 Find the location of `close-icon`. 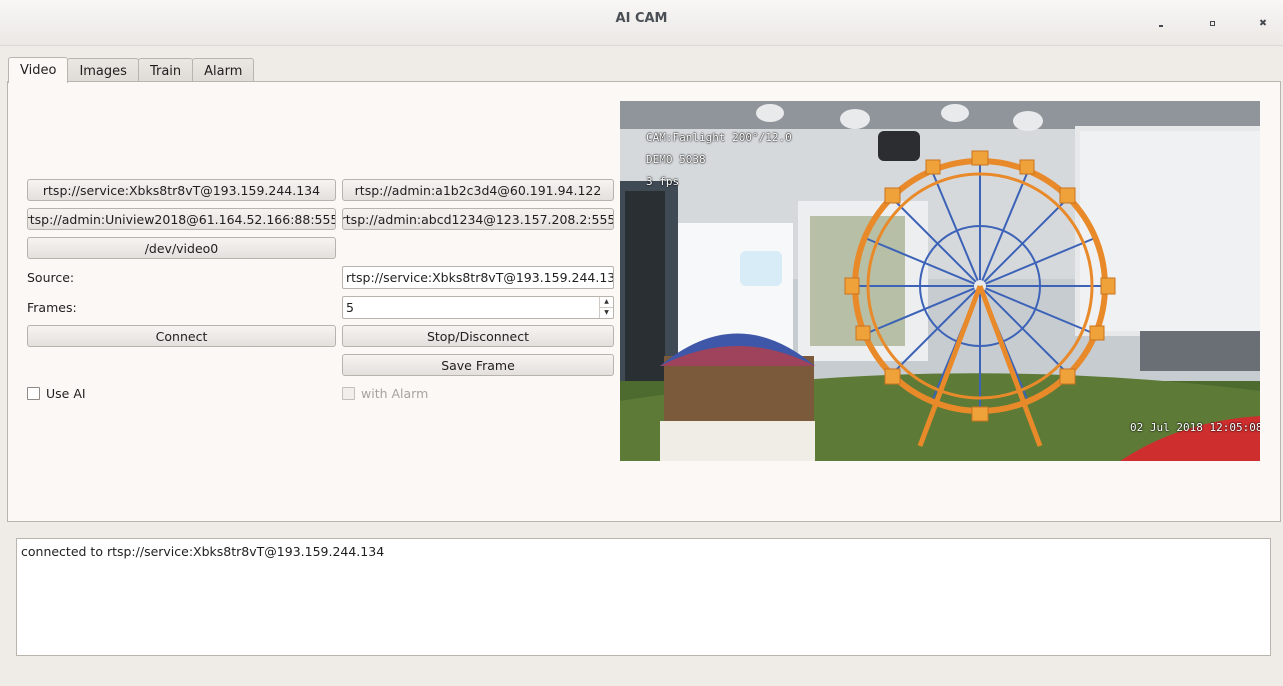

close-icon is located at coordinates (1263, 23).